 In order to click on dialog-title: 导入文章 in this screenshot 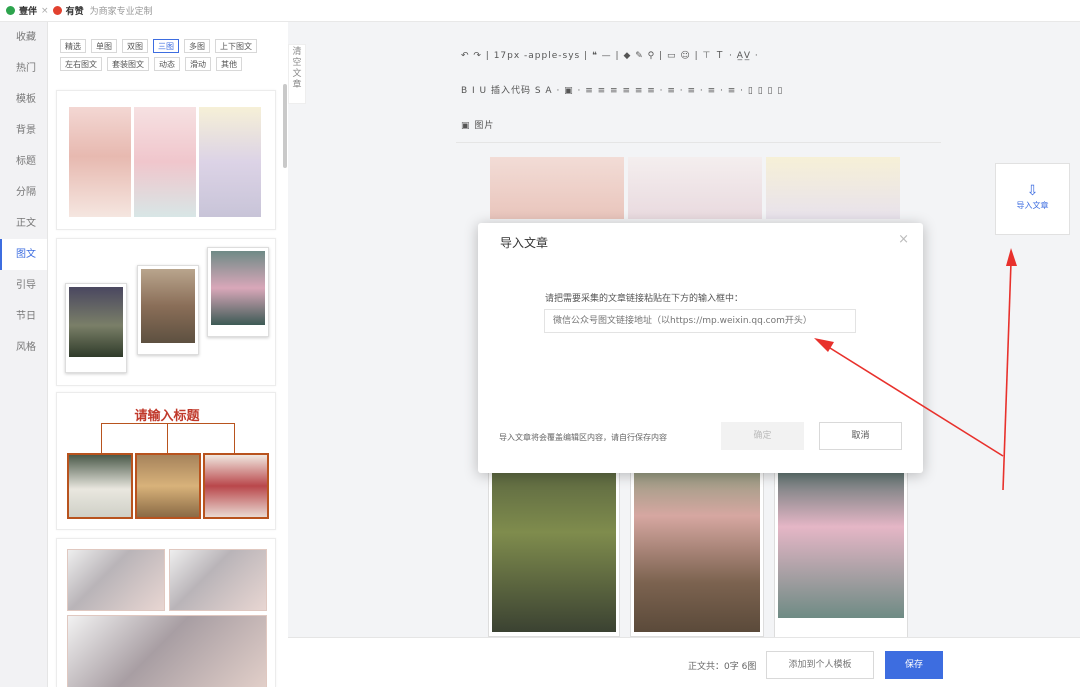, I will do `click(524, 243)`.